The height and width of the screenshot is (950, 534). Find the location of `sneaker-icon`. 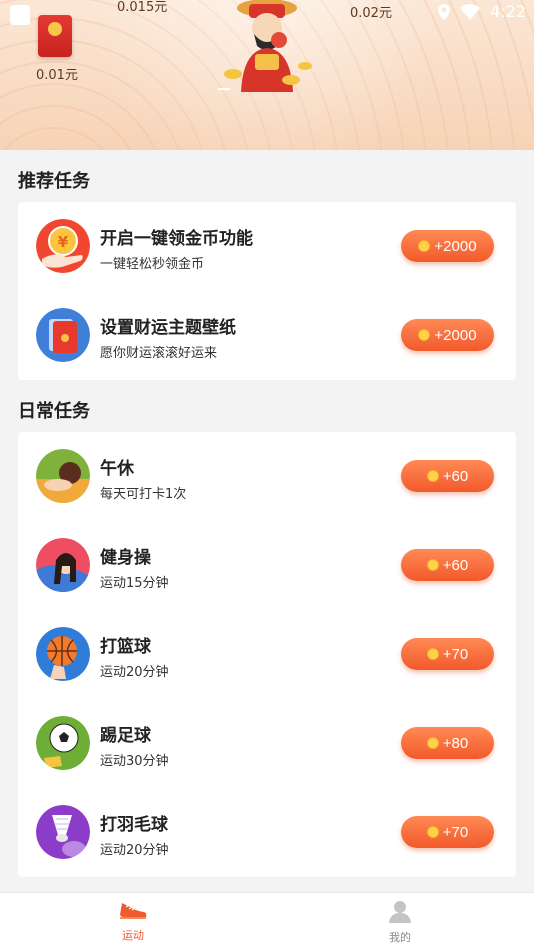

sneaker-icon is located at coordinates (133, 911).